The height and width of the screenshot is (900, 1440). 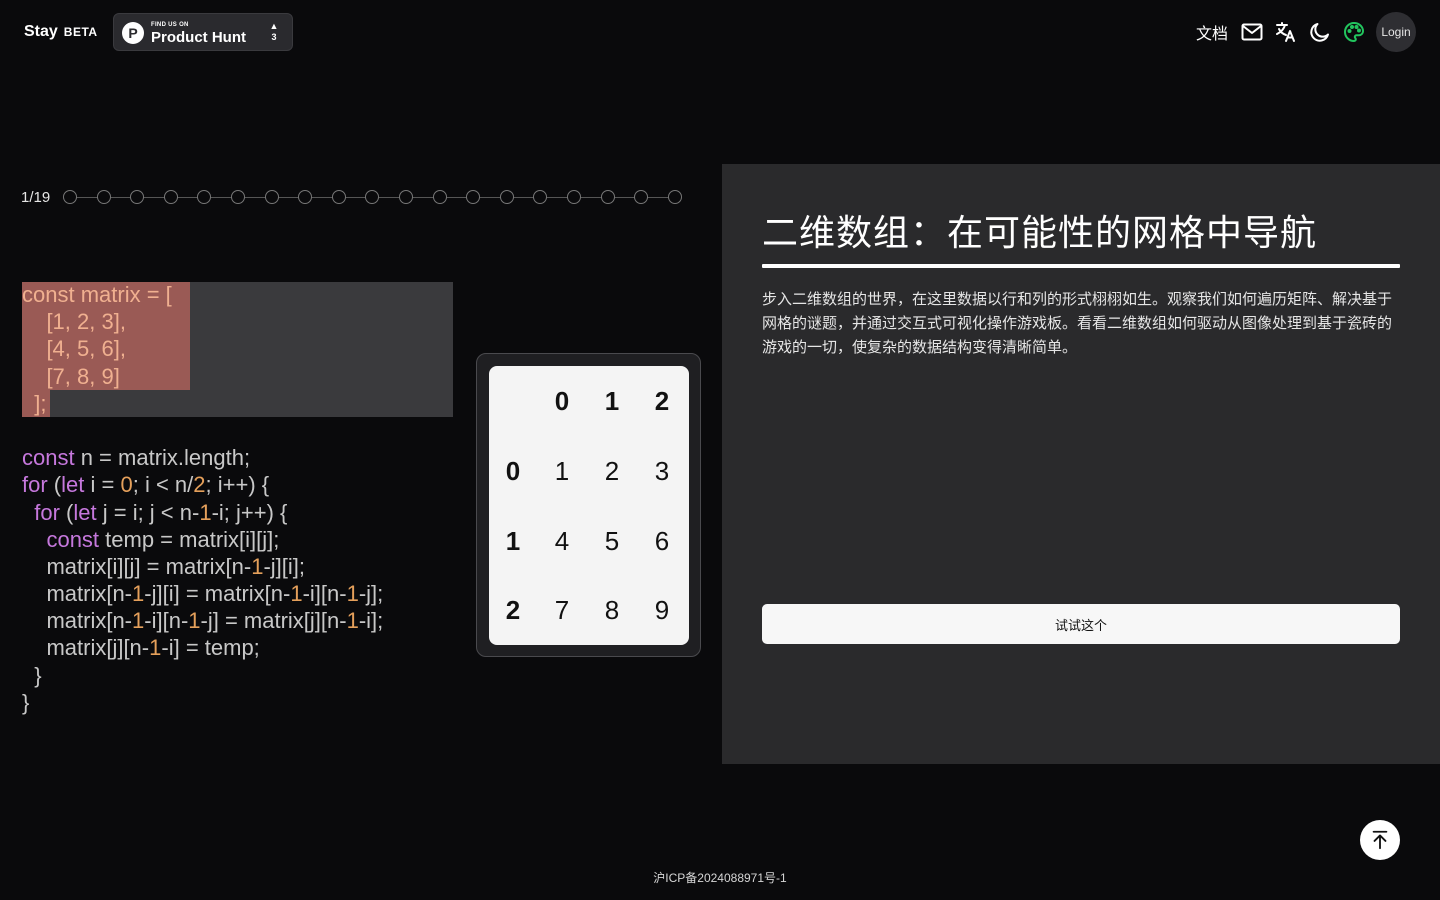 What do you see at coordinates (202, 484) in the screenshot?
I see `code-line: for (let i = 0; i < n/2; i++) {` at bounding box center [202, 484].